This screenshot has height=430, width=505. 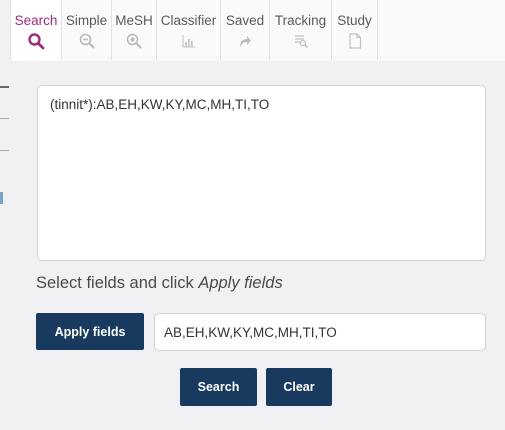 What do you see at coordinates (245, 30) in the screenshot?
I see `tab-saved: Saved` at bounding box center [245, 30].